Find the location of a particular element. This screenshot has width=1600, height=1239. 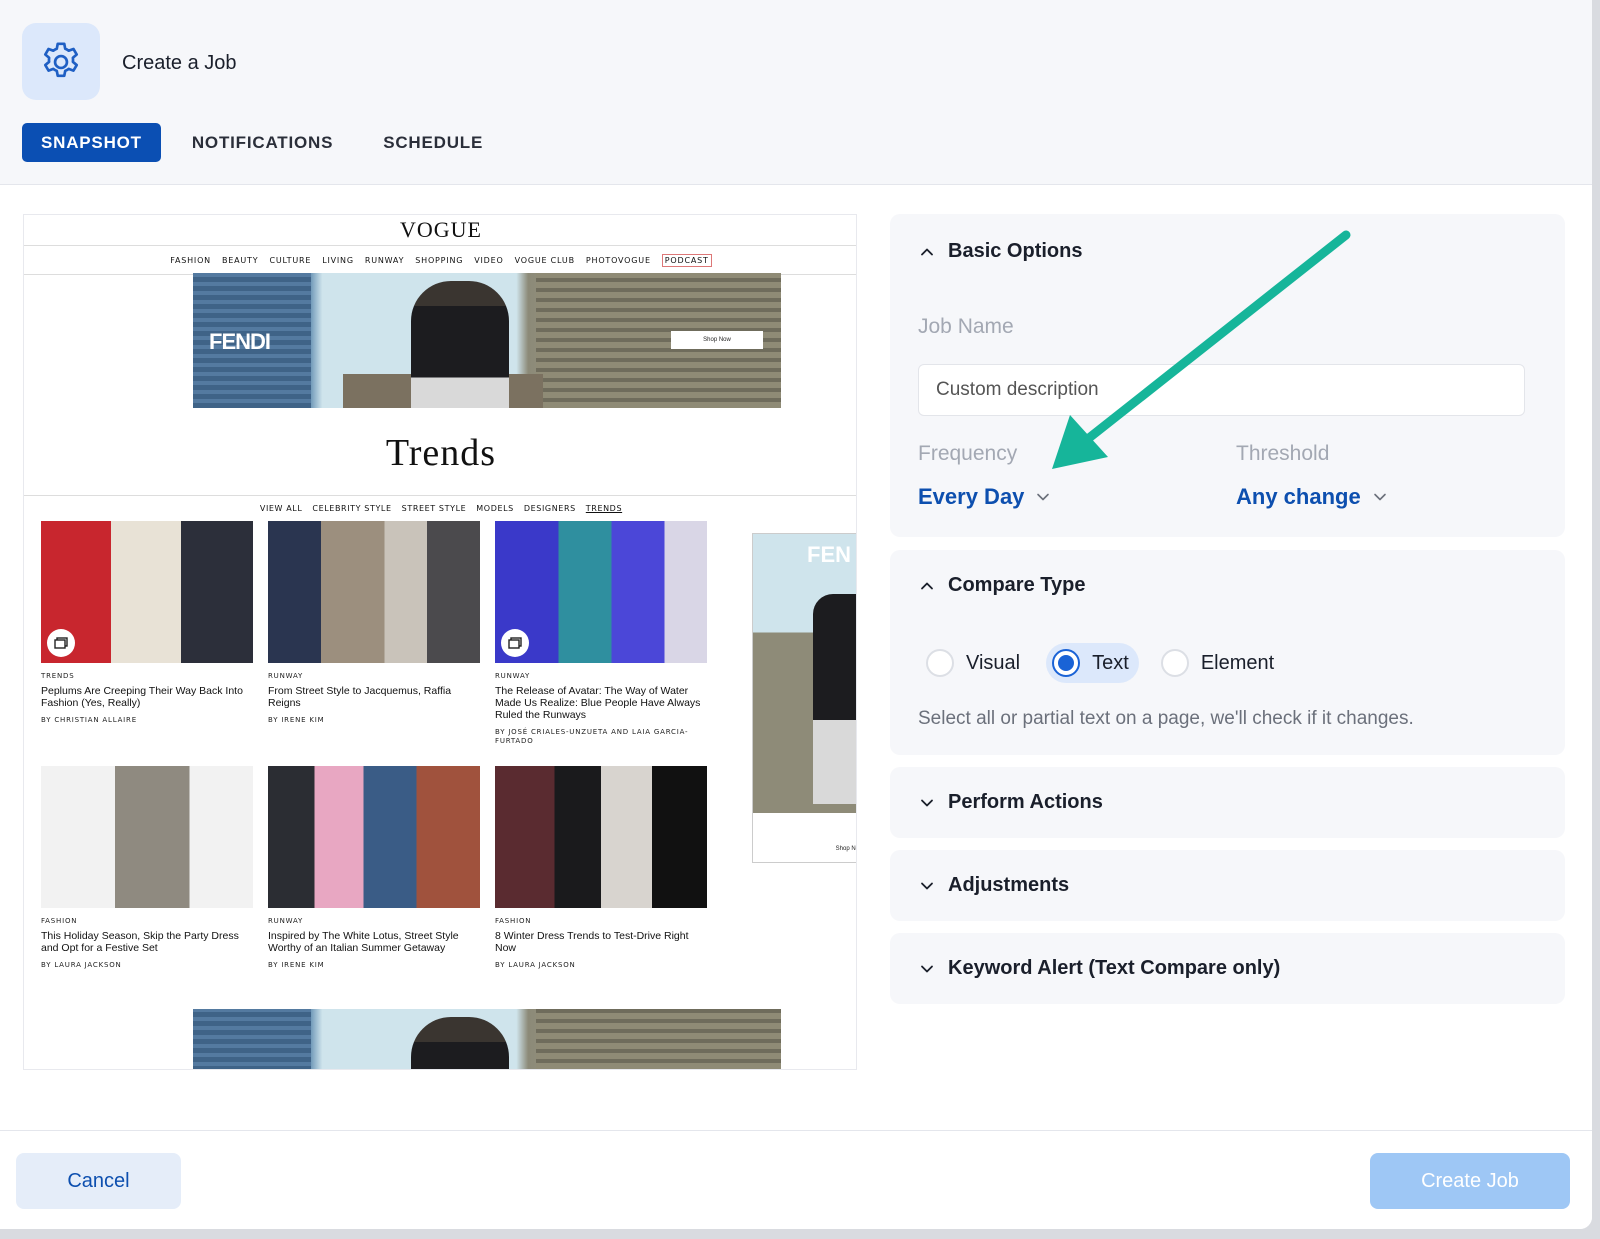

cancel-button: Cancel is located at coordinates (98, 1181).